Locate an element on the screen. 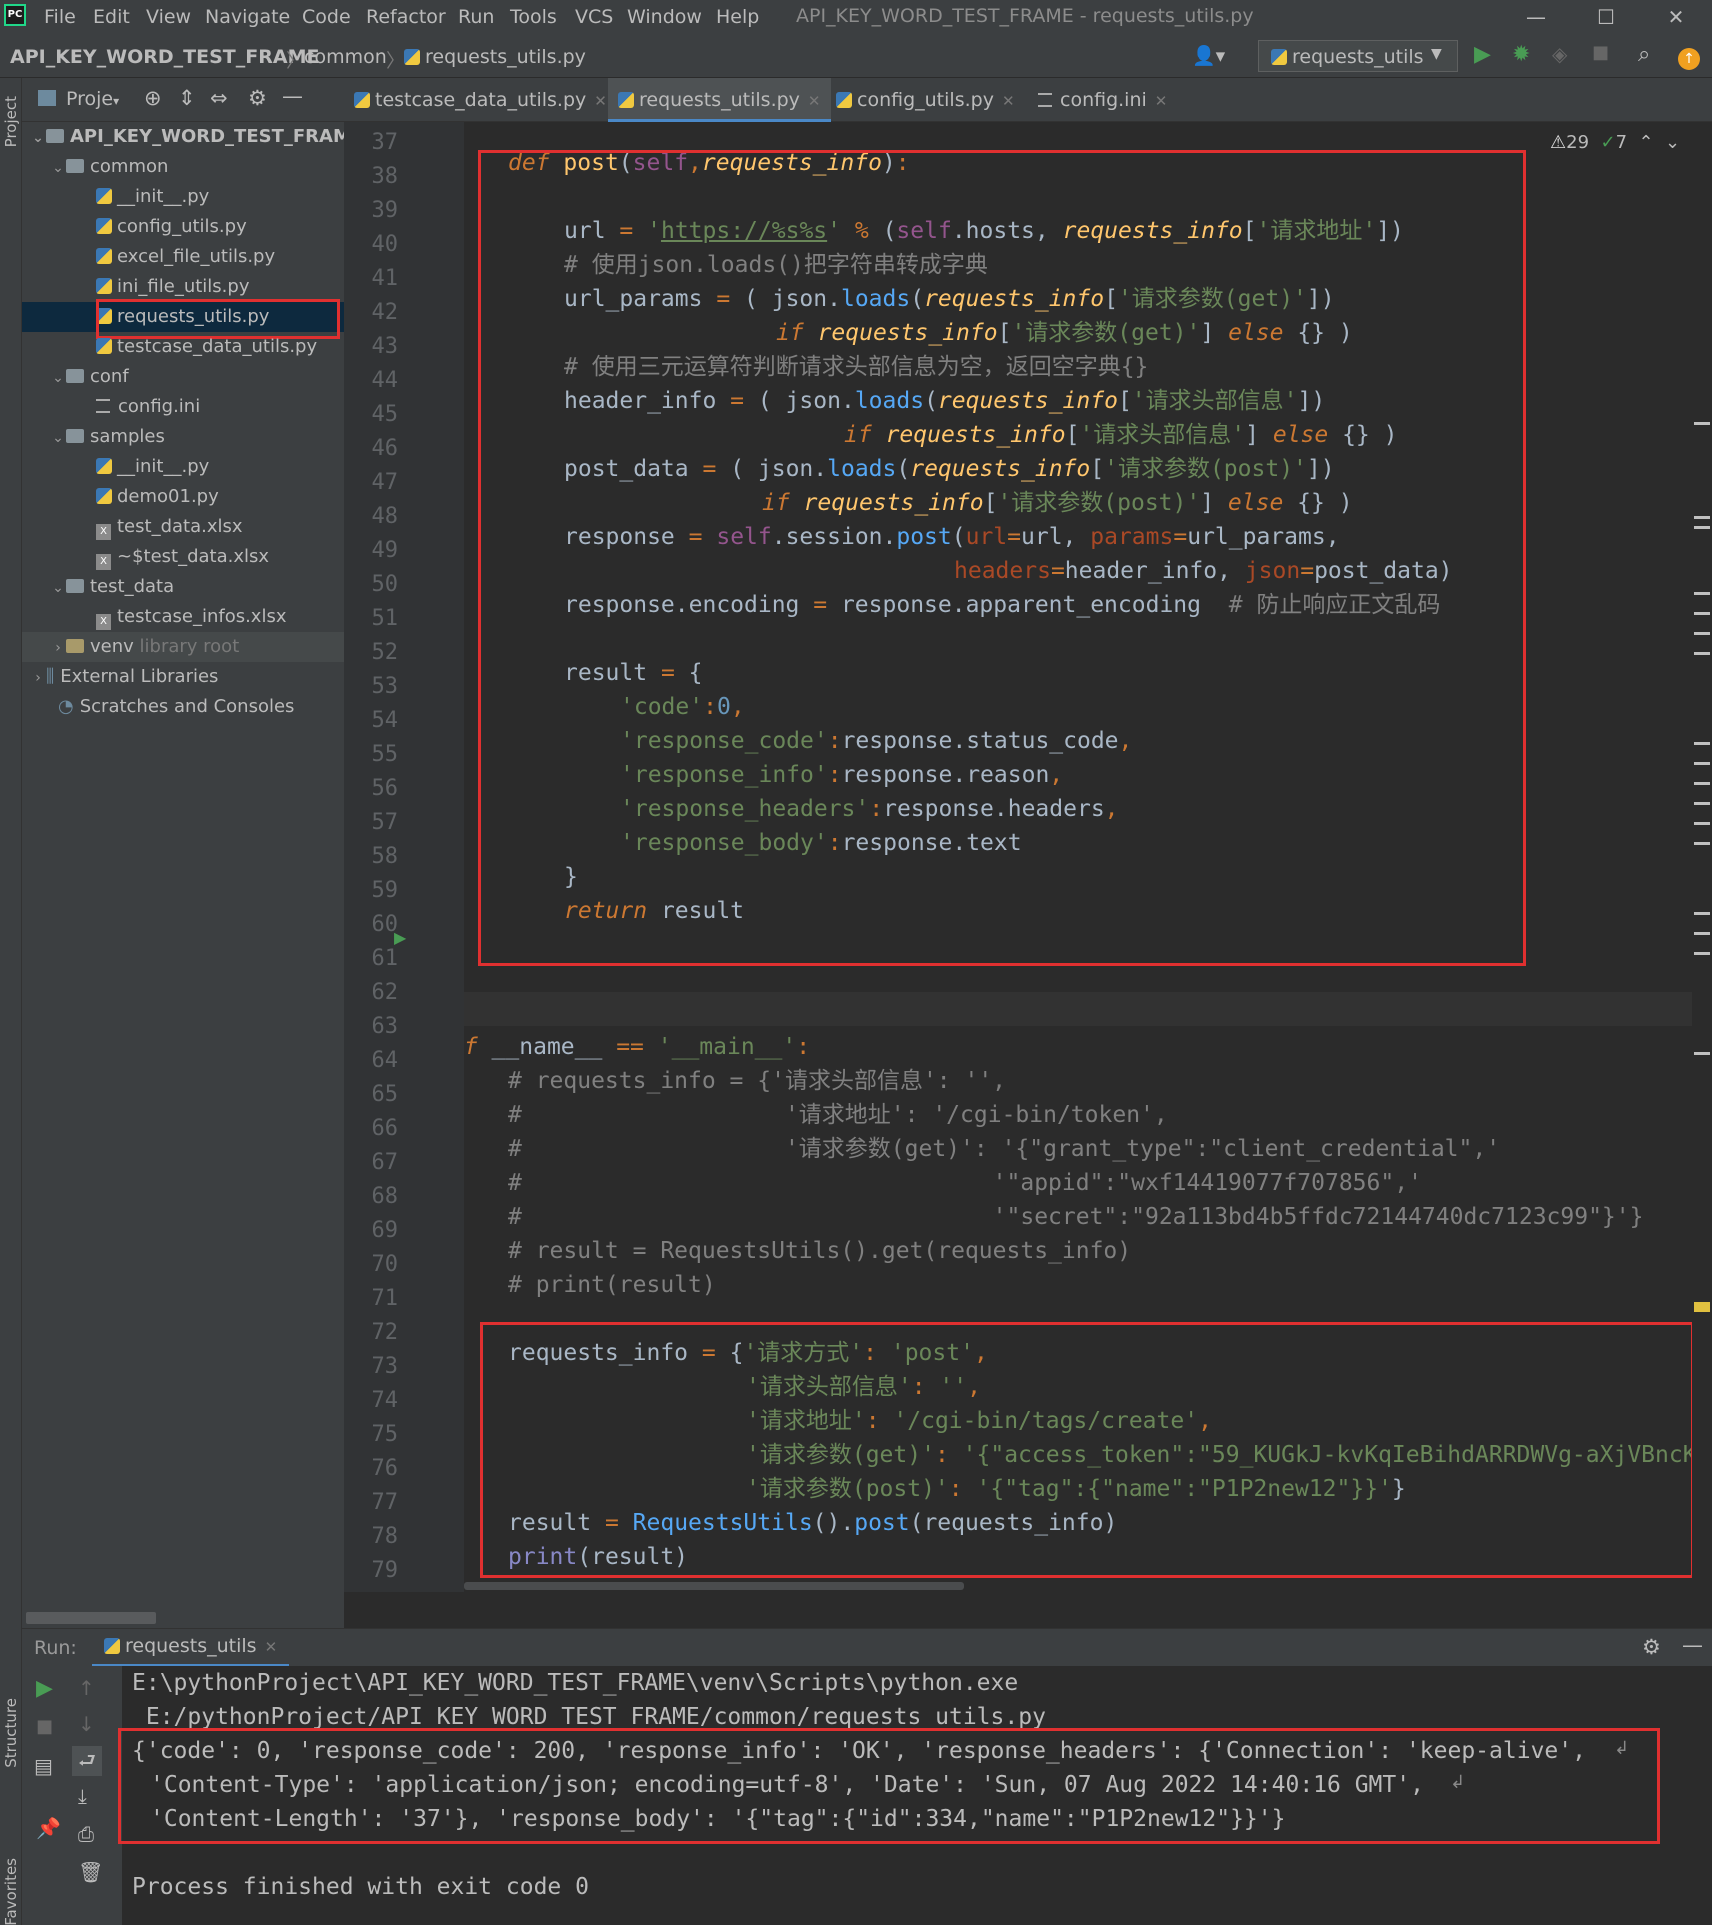 Image resolution: width=1712 pixels, height=1925 pixels. run-gutter-icon: ▶ is located at coordinates (400, 937).